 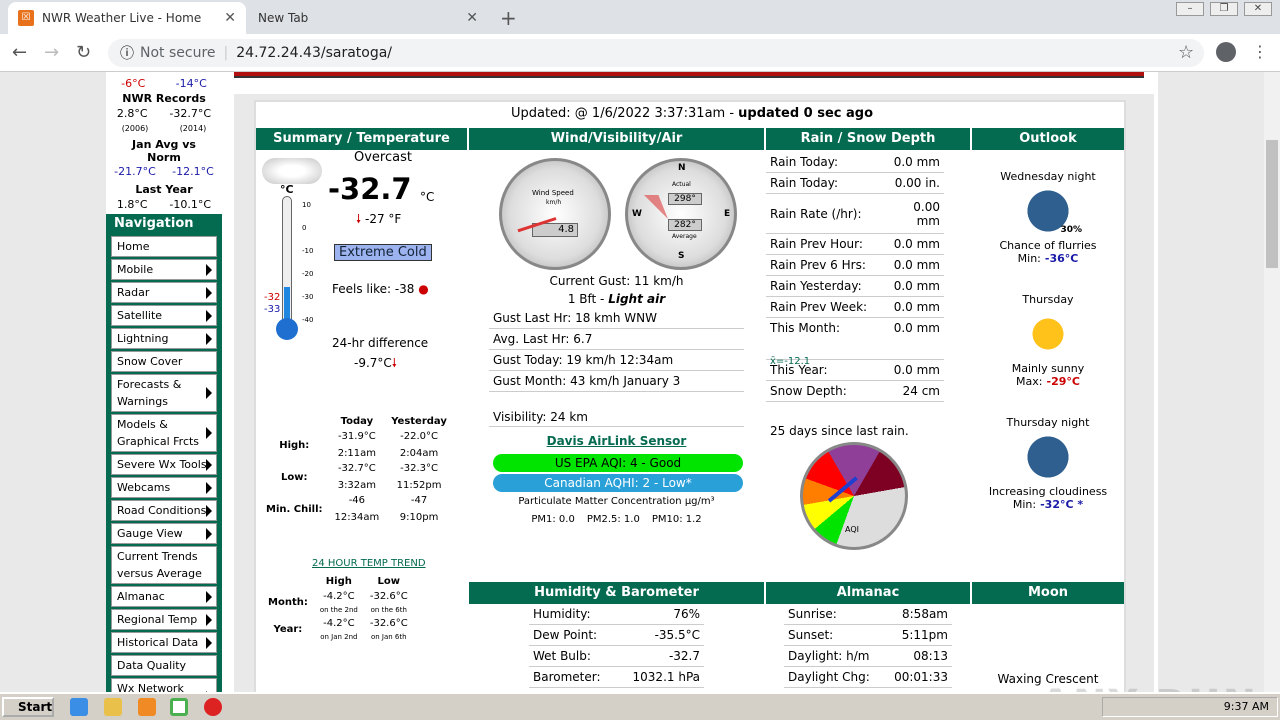 I want to click on temp-label: Min:, so click(x=1024, y=504).